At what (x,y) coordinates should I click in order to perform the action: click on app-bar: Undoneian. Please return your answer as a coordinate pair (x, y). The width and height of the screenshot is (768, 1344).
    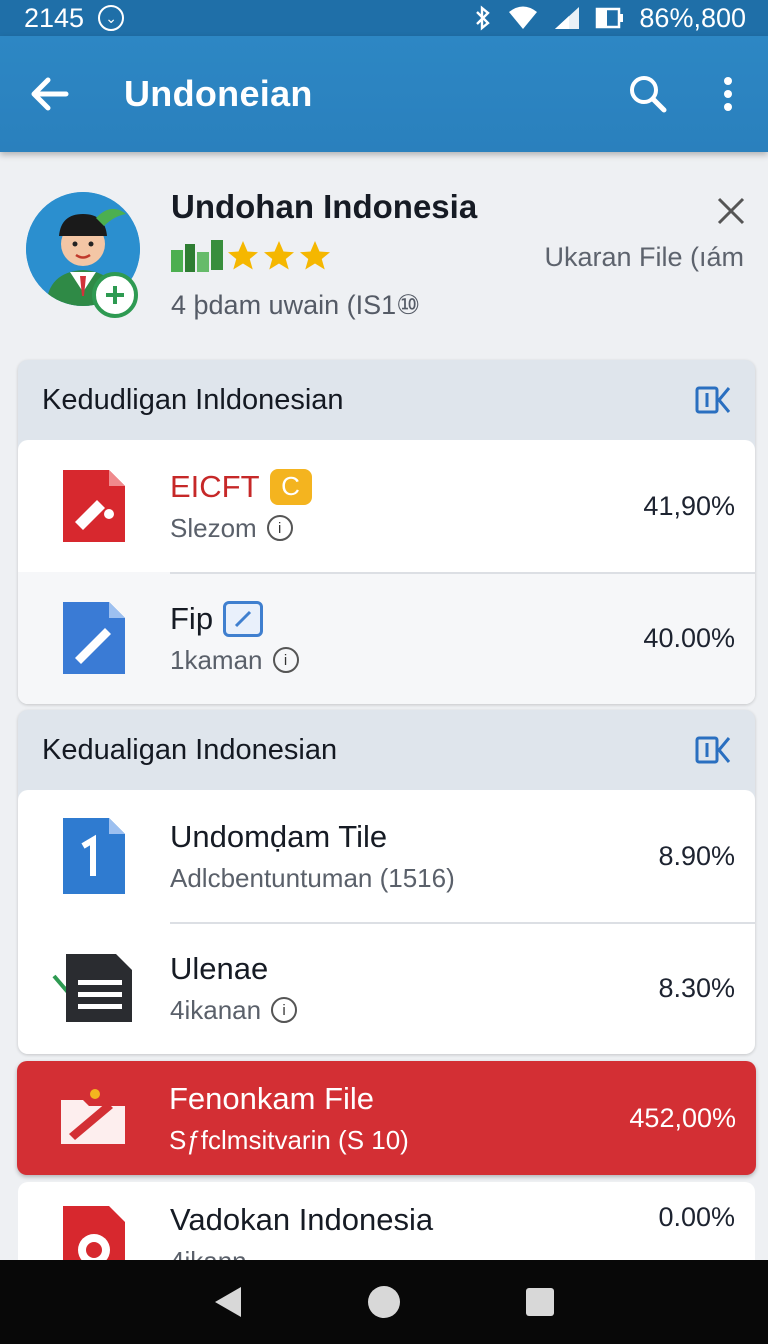
    Looking at the image, I should click on (384, 94).